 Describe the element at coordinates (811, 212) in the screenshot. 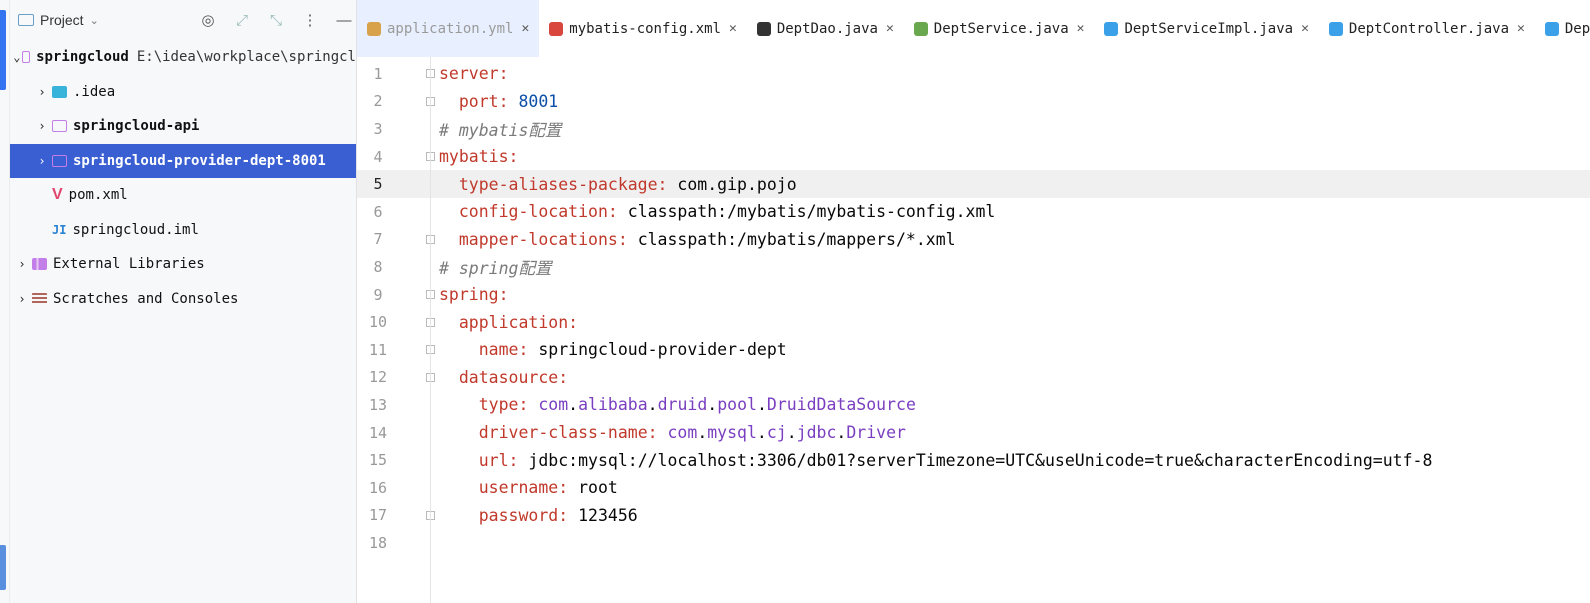

I see `code-token: classpath:/mybatis/mybatis-config.xml` at that location.